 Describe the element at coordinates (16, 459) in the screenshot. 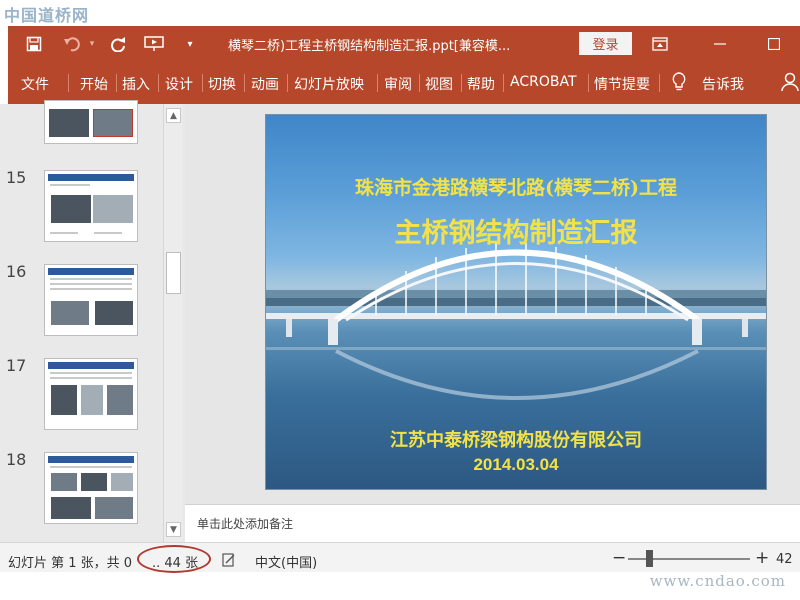

I see `slide-number: 18` at that location.